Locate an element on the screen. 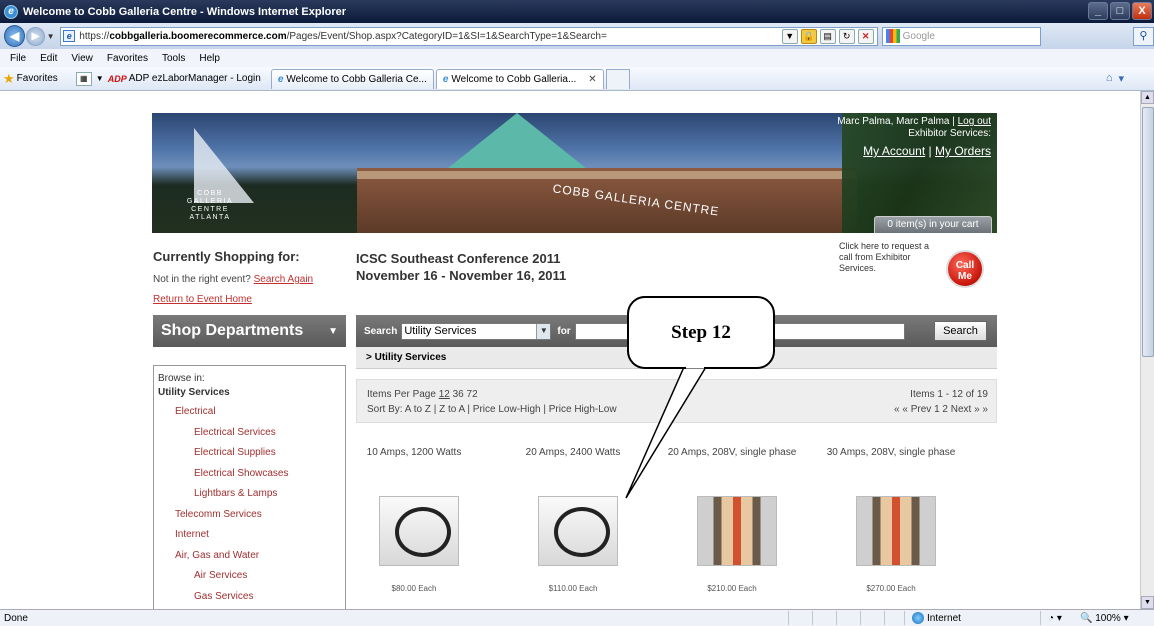 The image size is (1154, 626). per-page-36: 36 is located at coordinates (458, 394).